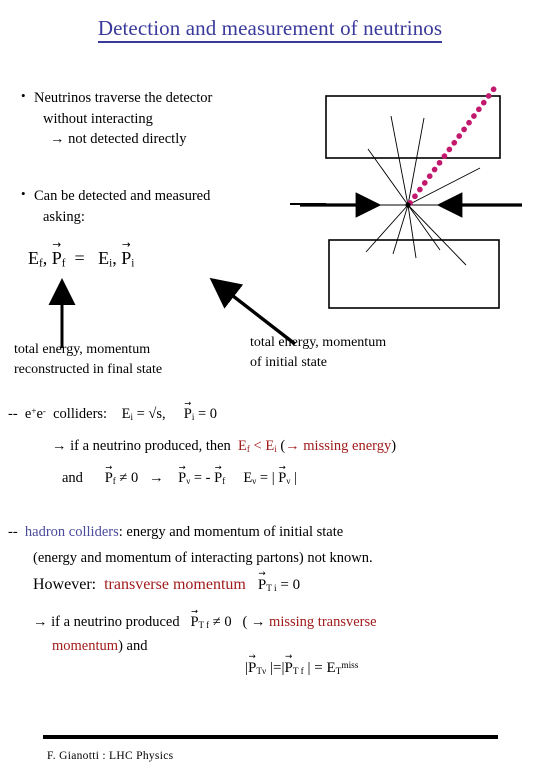  Describe the element at coordinates (72, 478) in the screenshot. I see `ee-line3-and: and` at that location.